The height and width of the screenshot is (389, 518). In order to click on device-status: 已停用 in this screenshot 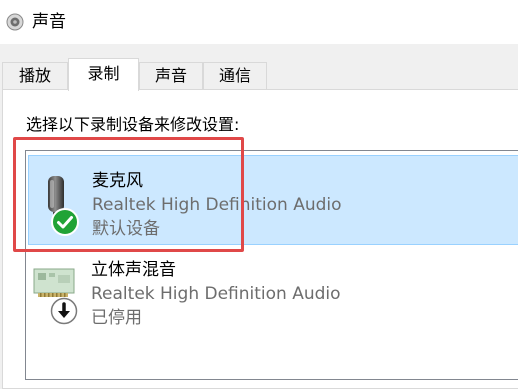, I will do `click(116, 318)`.